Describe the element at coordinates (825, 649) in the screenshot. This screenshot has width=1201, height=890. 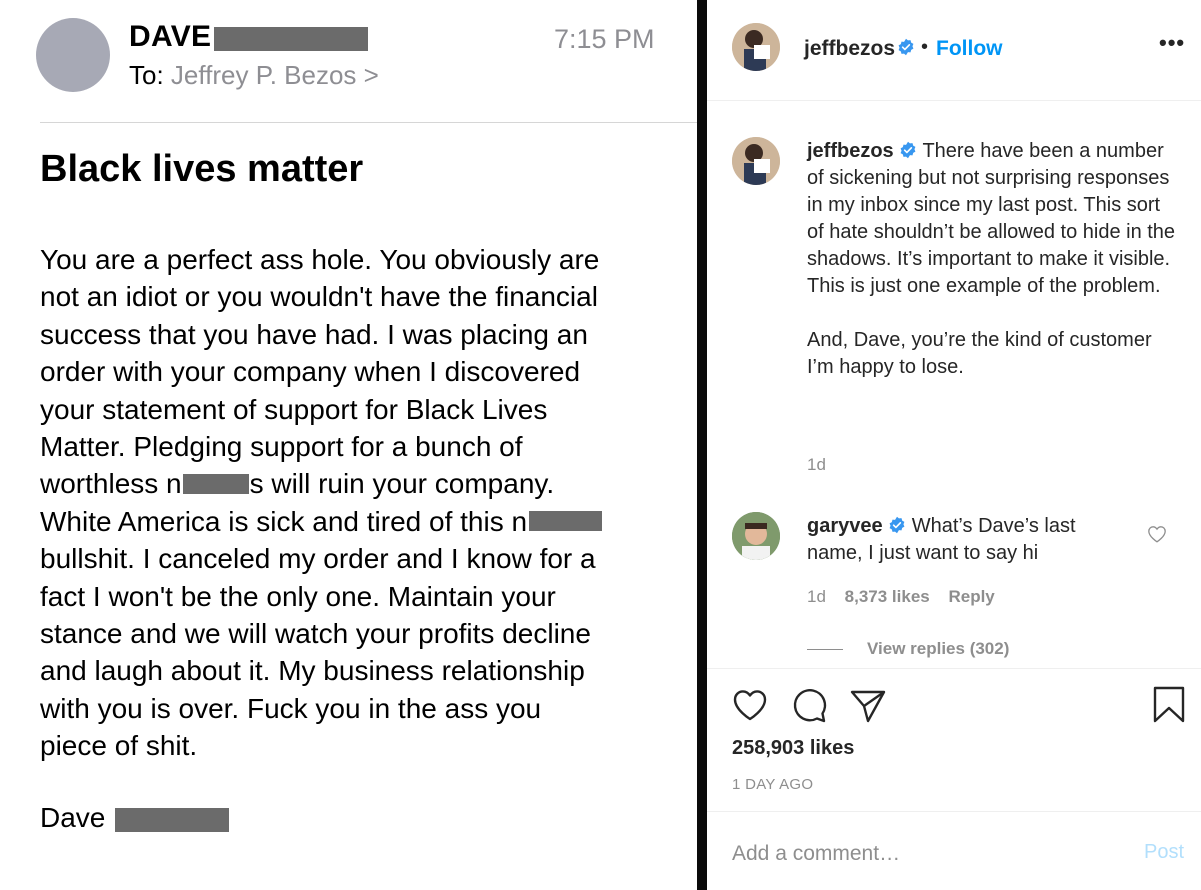
I see `replies-line` at that location.